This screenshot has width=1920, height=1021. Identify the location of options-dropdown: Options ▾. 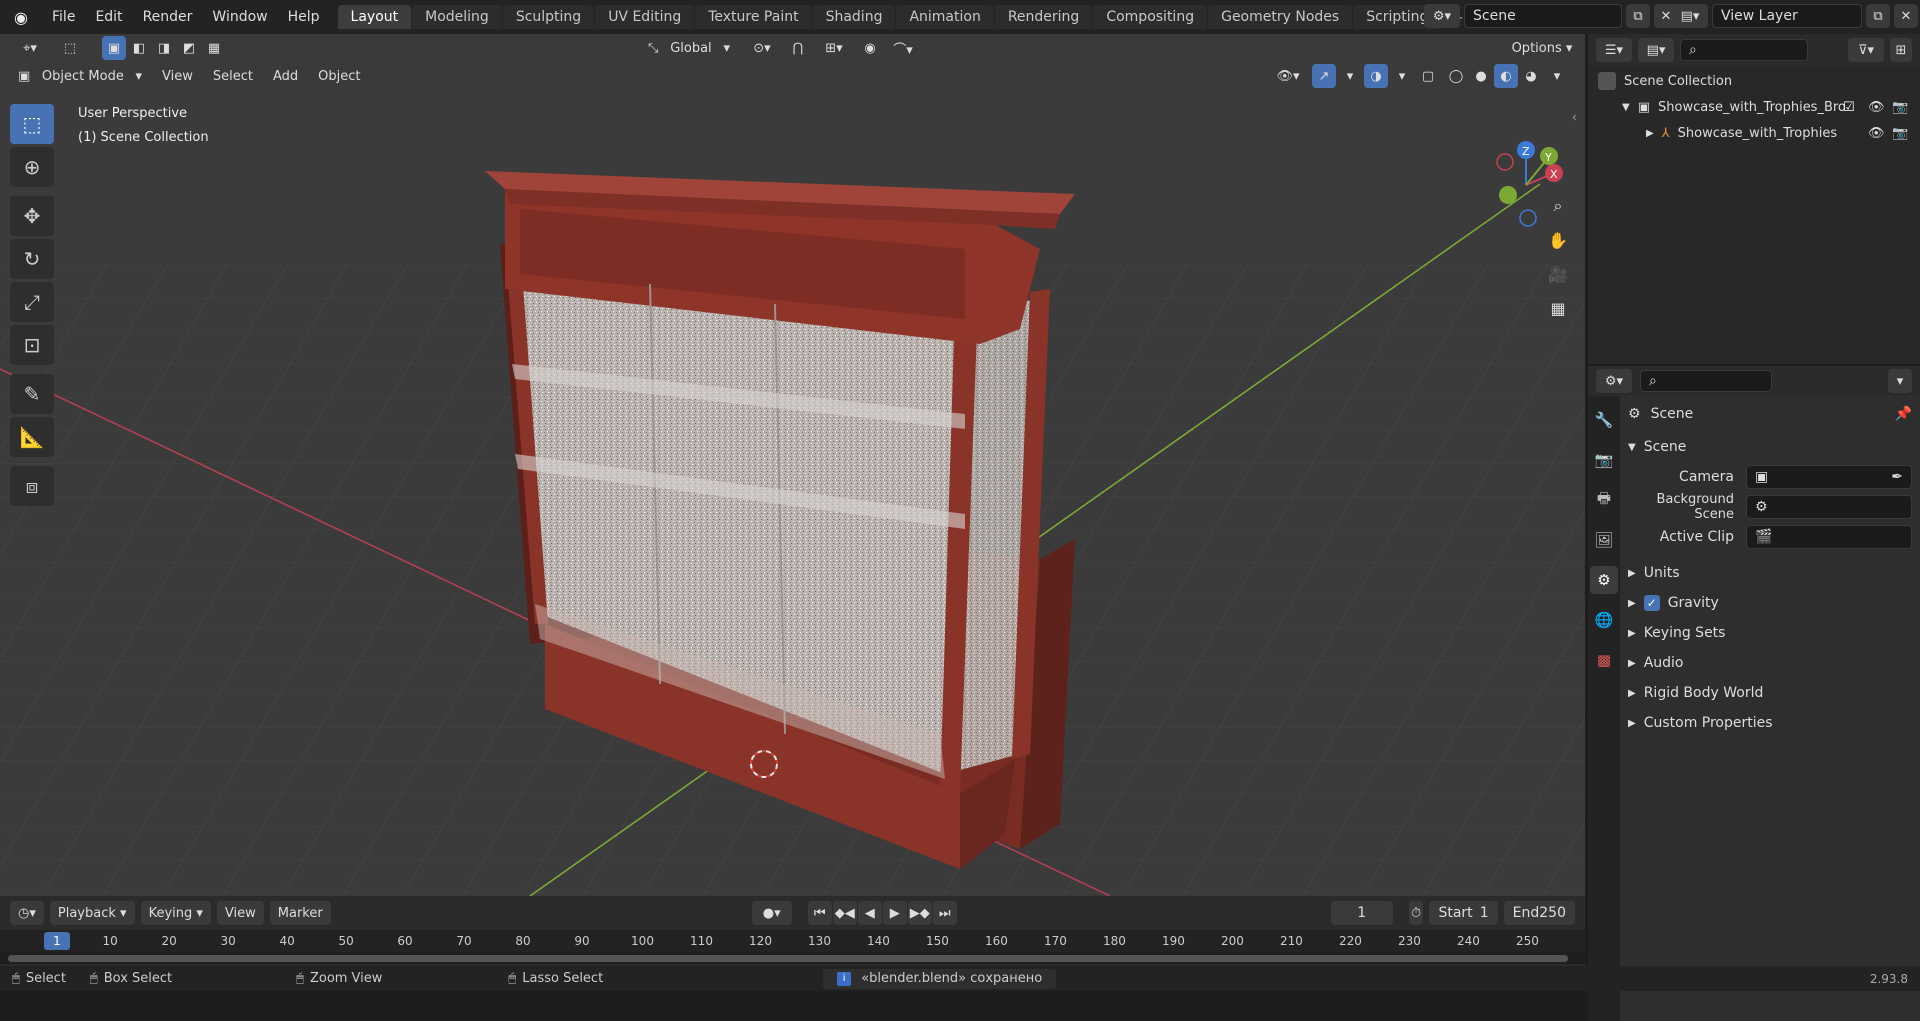
(1542, 48).